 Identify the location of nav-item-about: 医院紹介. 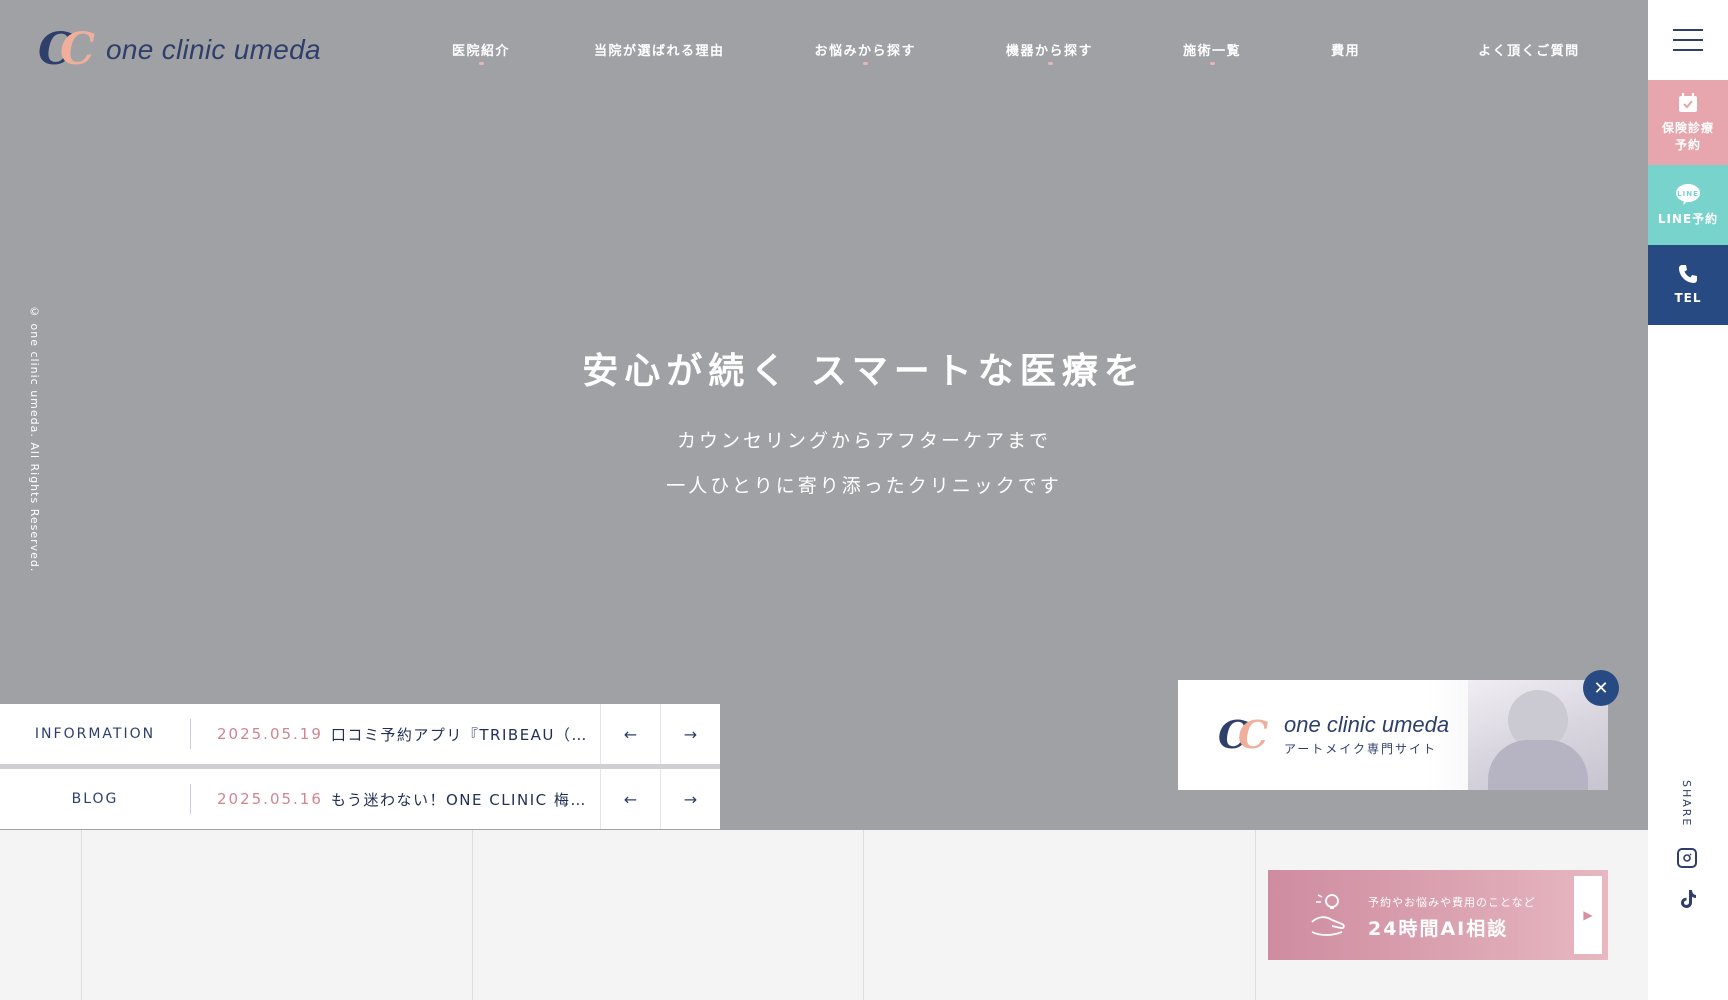
(481, 52).